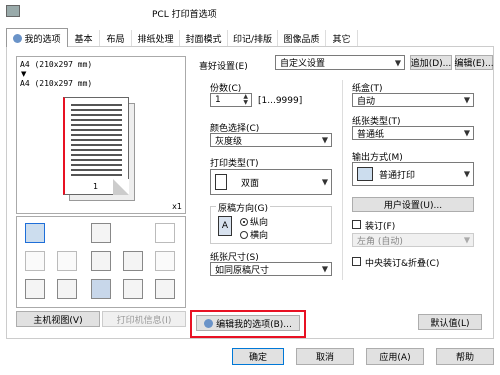  I want to click on duplex-page-icon, so click(101, 233).